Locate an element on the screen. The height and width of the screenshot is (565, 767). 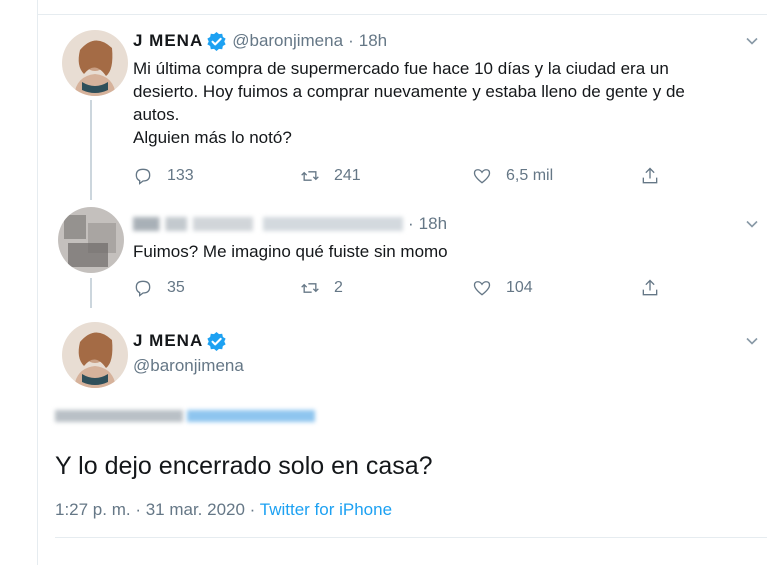
tweet-header: J MENA @baronjimena · 18h is located at coordinates (260, 41).